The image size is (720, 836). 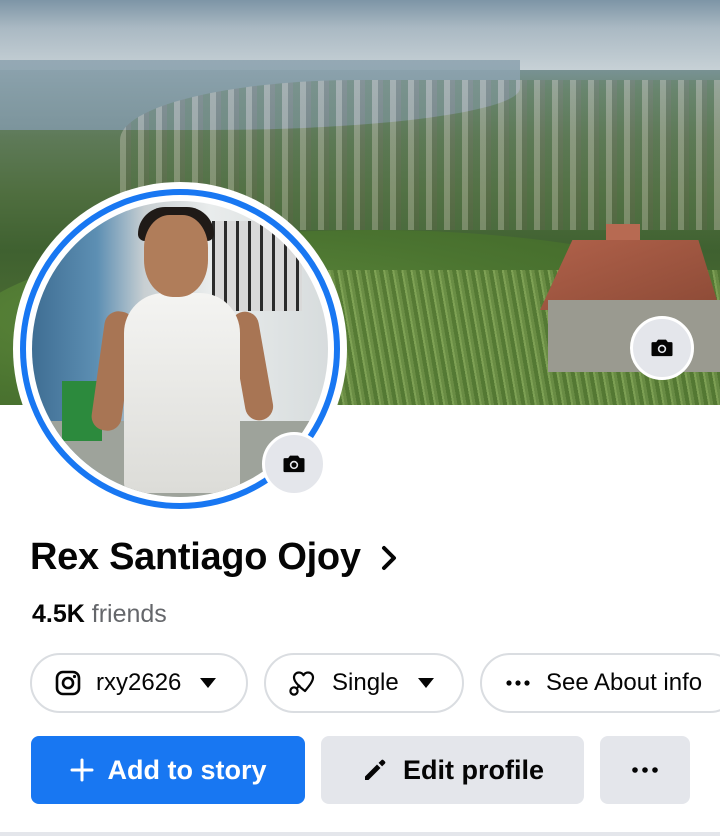 I want to click on profile-name-row: Rex Santiago Ojoy, so click(x=214, y=557).